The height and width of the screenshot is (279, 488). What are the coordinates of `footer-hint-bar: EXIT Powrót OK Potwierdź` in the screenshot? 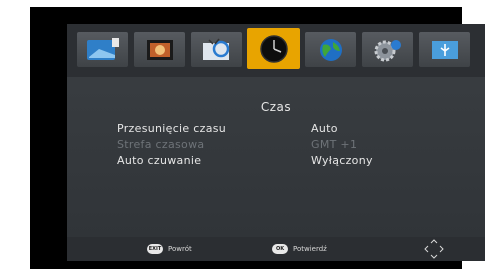 It's located at (276, 249).